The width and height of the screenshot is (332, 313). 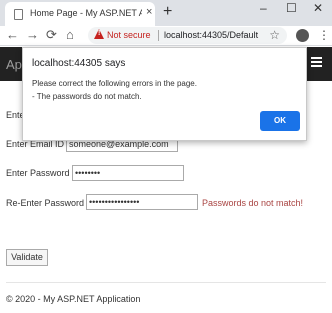 What do you see at coordinates (318, 8) in the screenshot?
I see `window-close-icon: ✕` at bounding box center [318, 8].